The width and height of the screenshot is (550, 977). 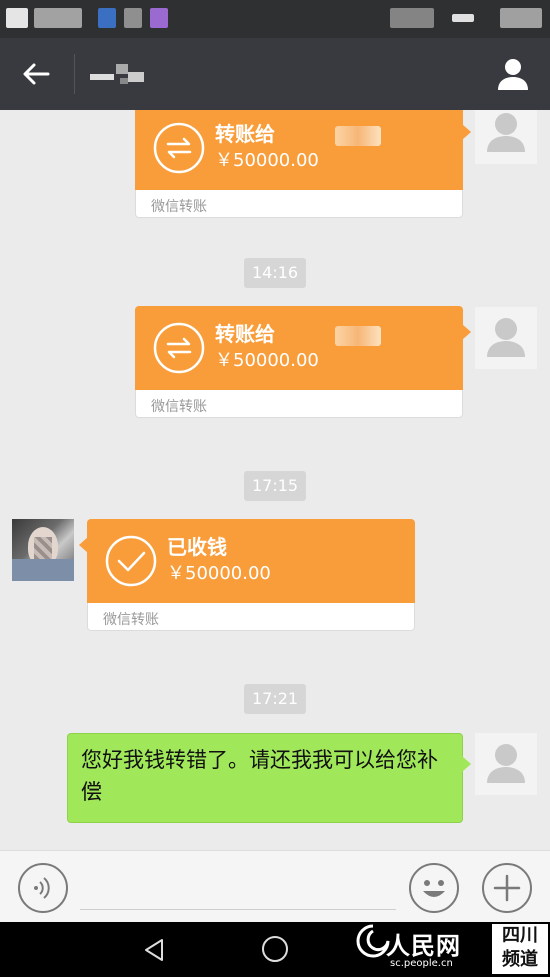 I want to click on timestamp: 17:15, so click(x=275, y=486).